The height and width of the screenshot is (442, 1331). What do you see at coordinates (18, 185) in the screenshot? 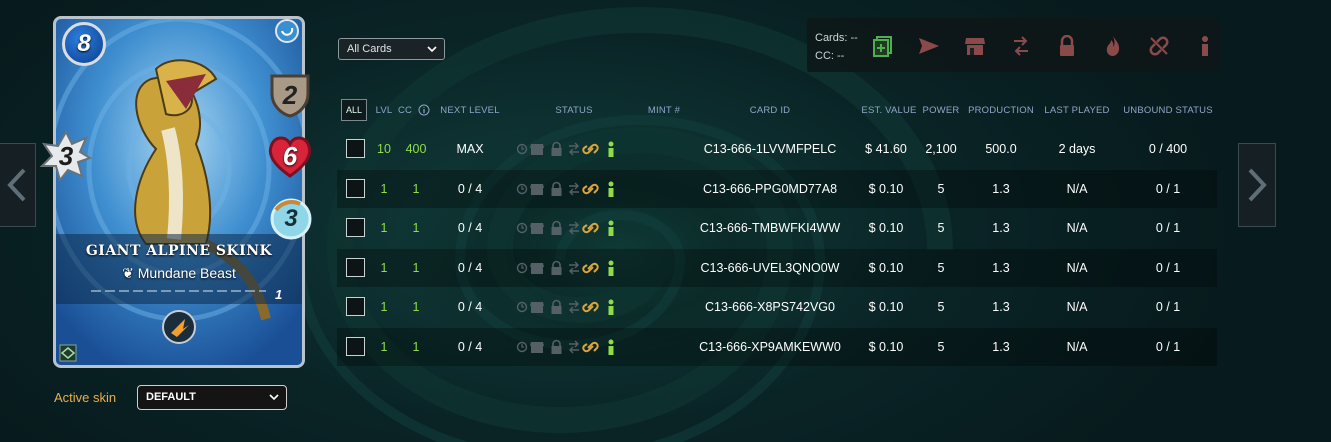
I see `previous-card-button` at bounding box center [18, 185].